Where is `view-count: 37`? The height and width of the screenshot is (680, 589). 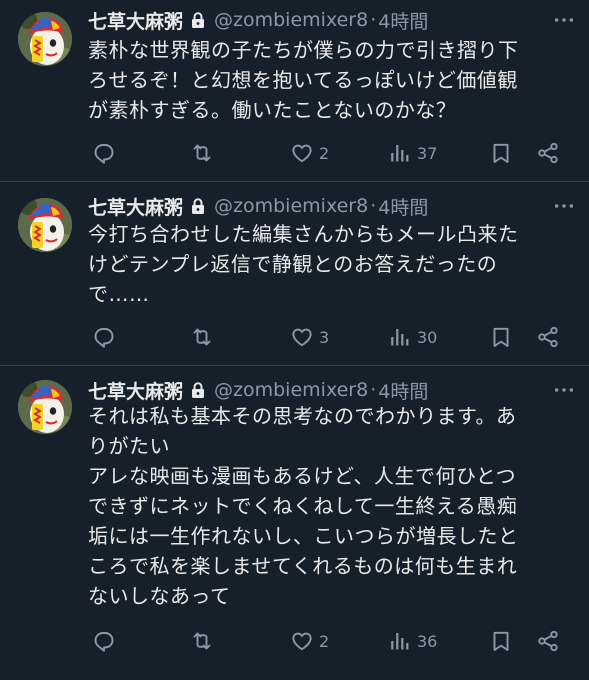 view-count: 37 is located at coordinates (427, 153).